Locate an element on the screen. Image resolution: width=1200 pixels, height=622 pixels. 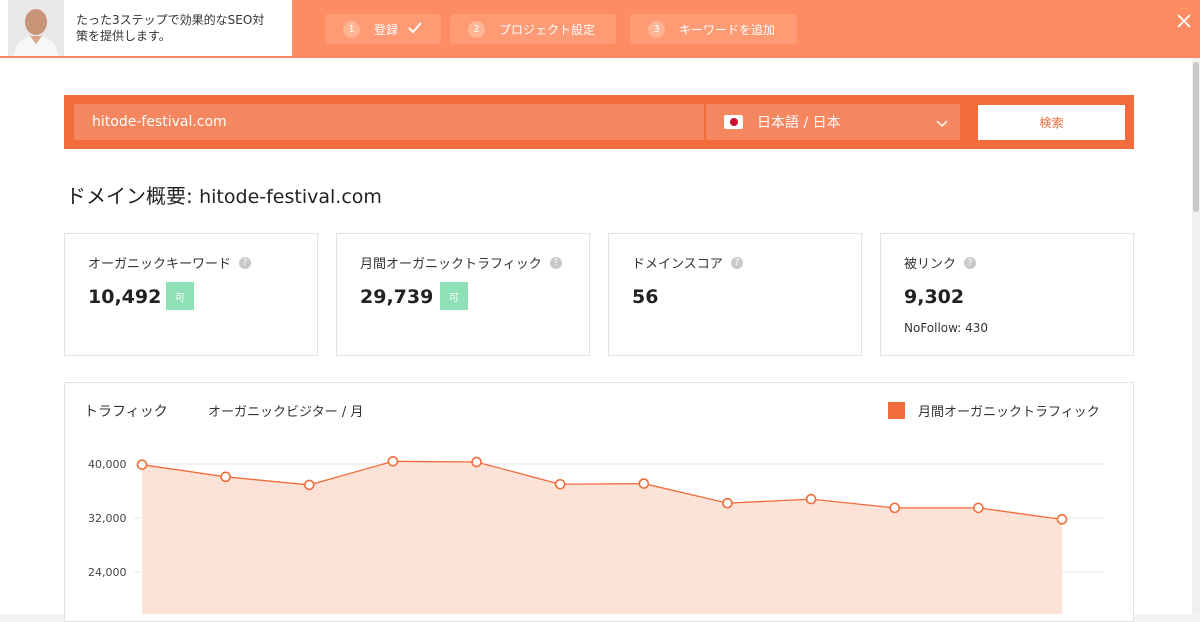
close-button is located at coordinates (1184, 21).